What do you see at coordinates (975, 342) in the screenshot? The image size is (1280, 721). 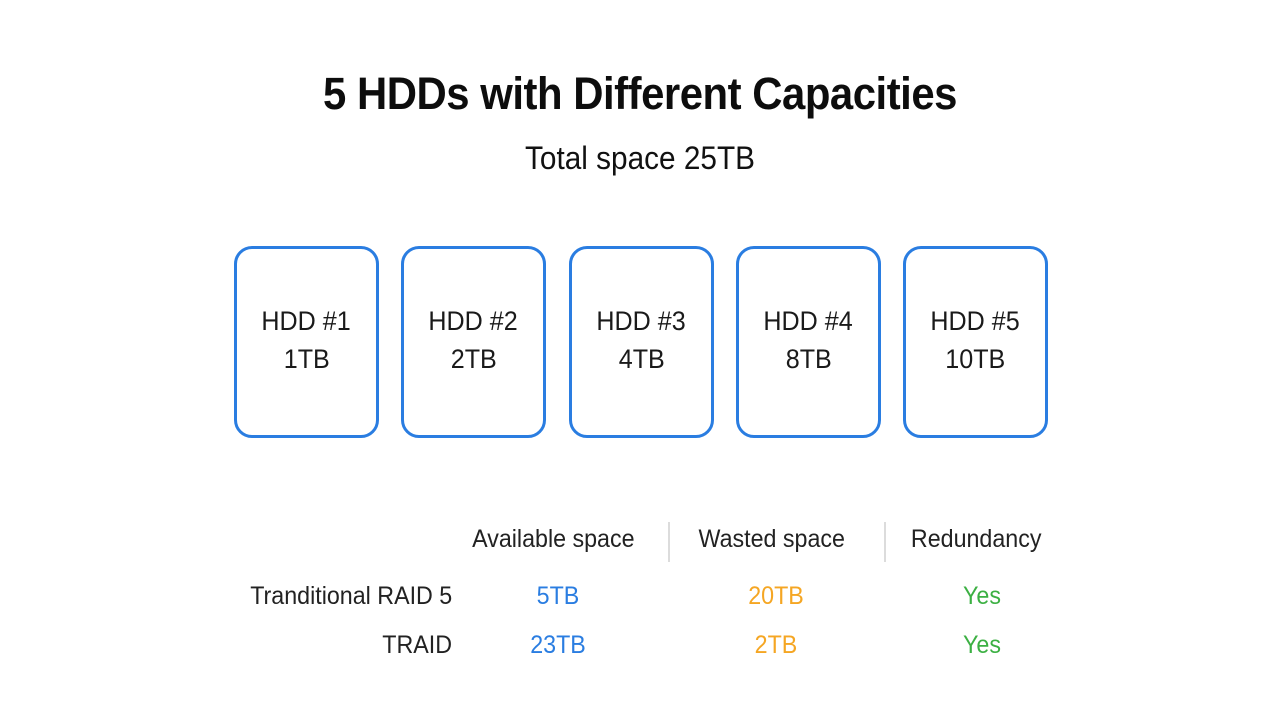 I see `hdd-box: HDD #5 10TB` at bounding box center [975, 342].